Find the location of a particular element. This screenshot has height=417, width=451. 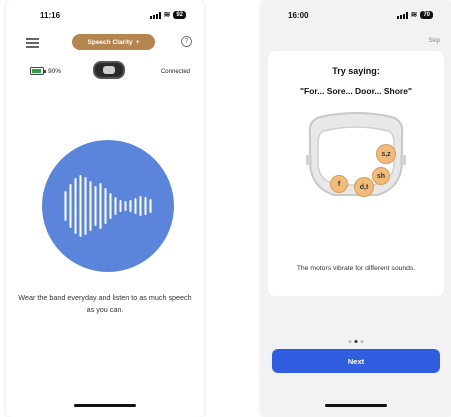

connection-status: Connected is located at coordinates (175, 72).